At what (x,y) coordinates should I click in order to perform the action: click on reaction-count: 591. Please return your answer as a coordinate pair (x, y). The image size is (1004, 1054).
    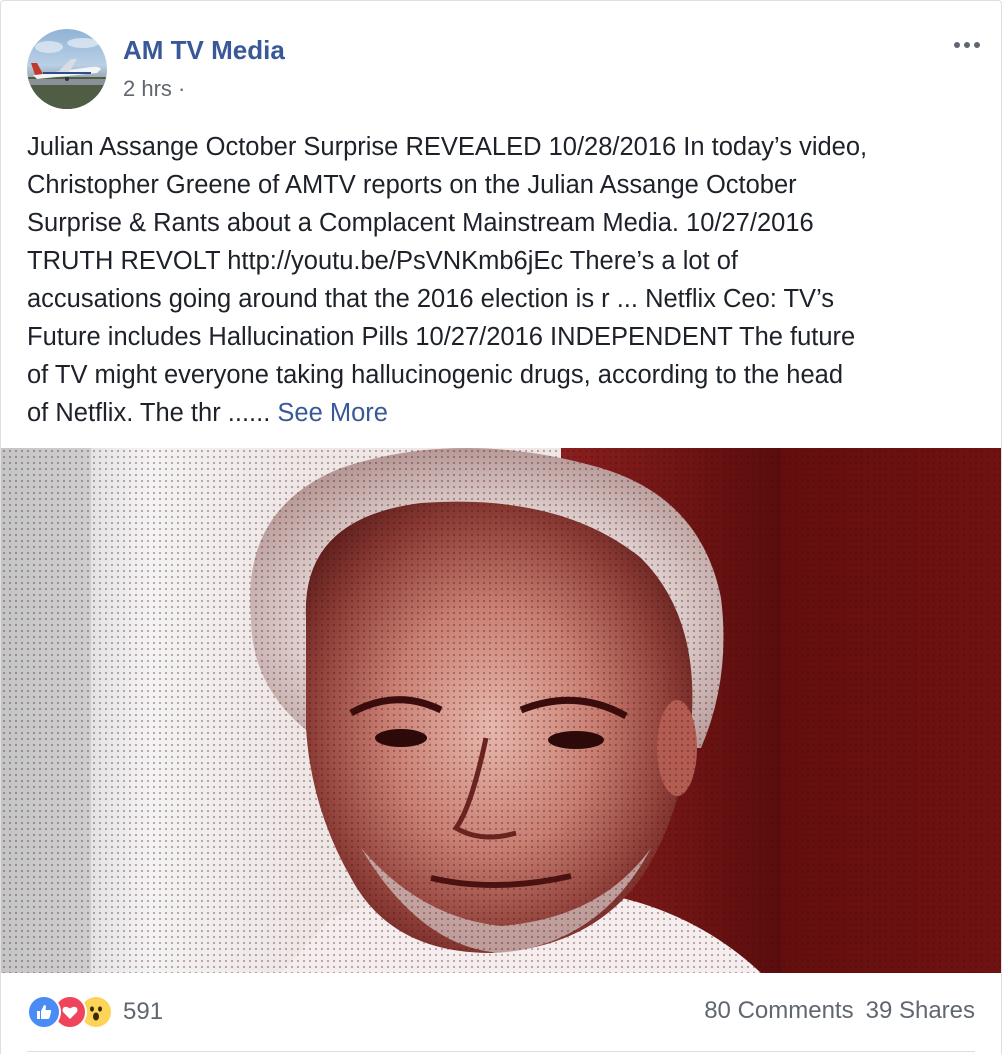
    Looking at the image, I should click on (143, 1011).